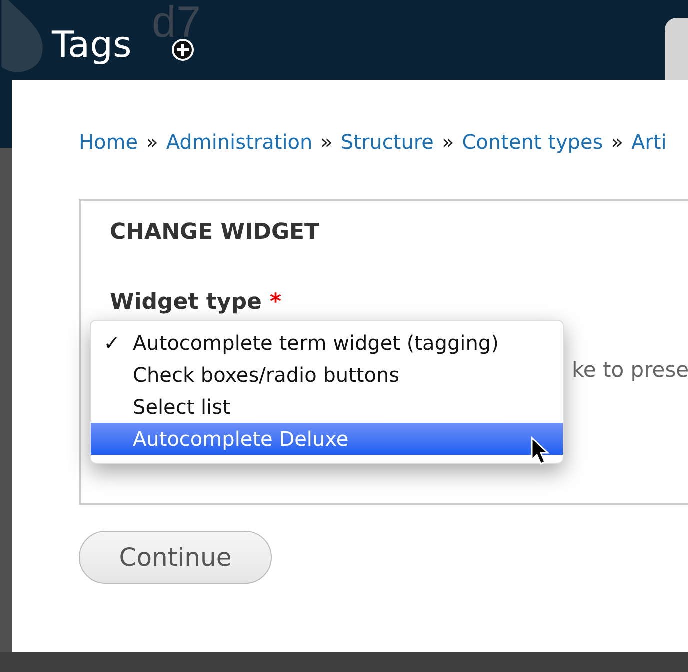 This screenshot has height=672, width=688. Describe the element at coordinates (276, 303) in the screenshot. I see `required-mark: *` at that location.